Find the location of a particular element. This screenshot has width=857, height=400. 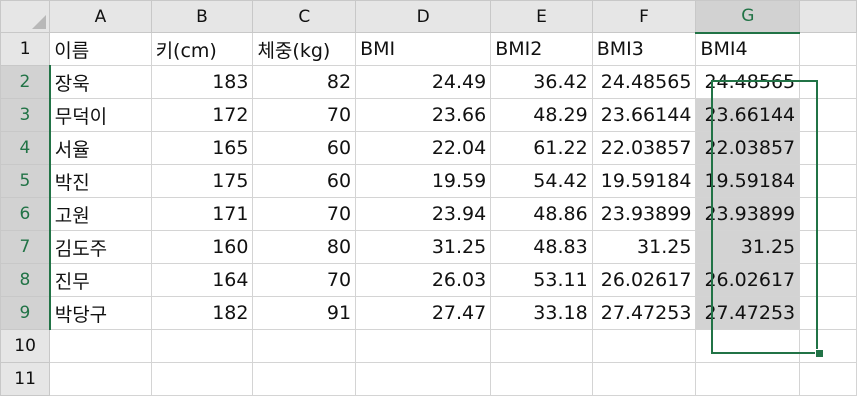

data-cell-a: 김도주 is located at coordinates (100, 247).